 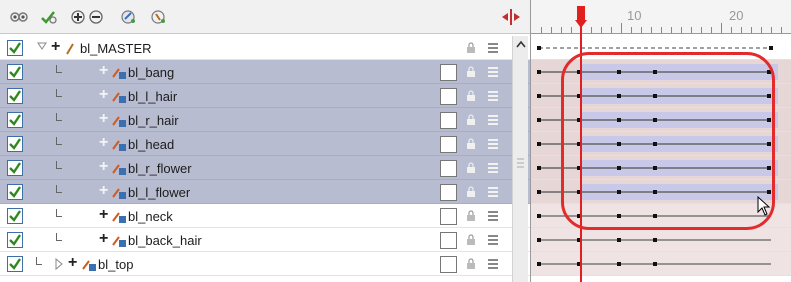 What do you see at coordinates (511, 17) in the screenshot?
I see `split-timeline-icon` at bounding box center [511, 17].